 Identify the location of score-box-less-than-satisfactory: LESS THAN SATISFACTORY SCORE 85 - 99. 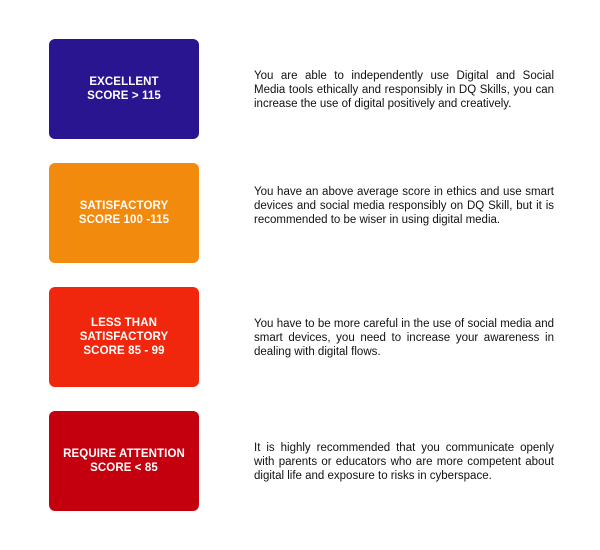
(124, 337).